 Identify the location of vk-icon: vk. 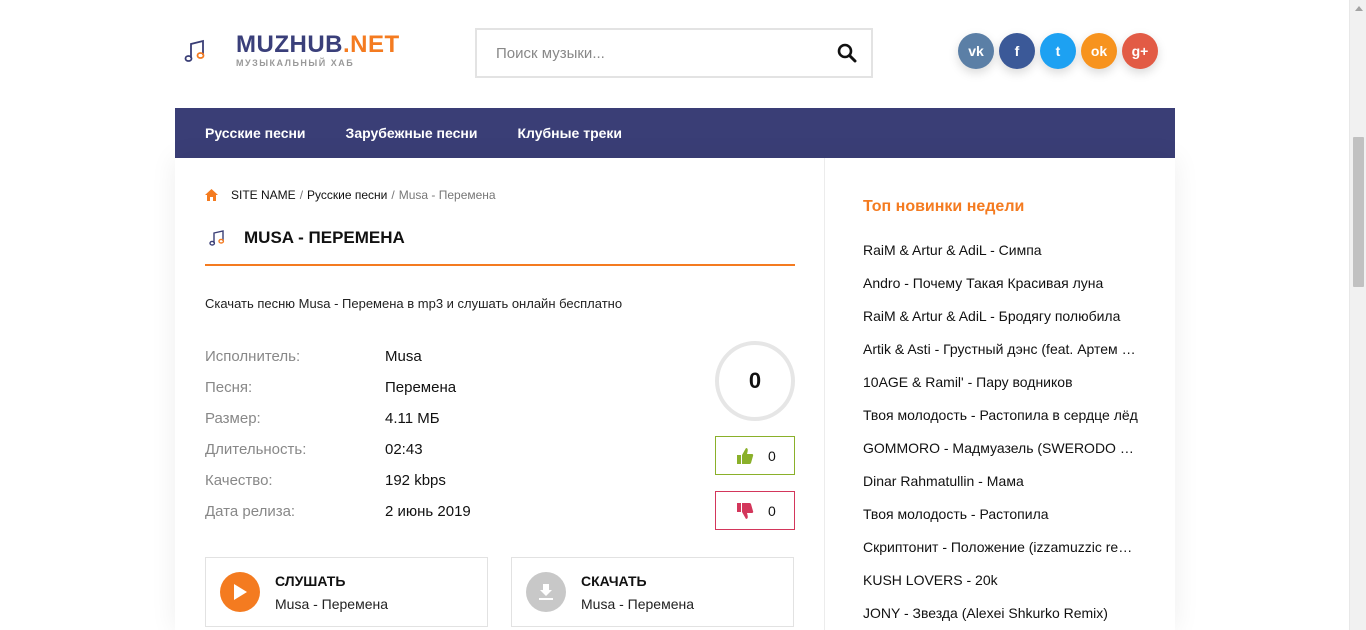
(976, 51).